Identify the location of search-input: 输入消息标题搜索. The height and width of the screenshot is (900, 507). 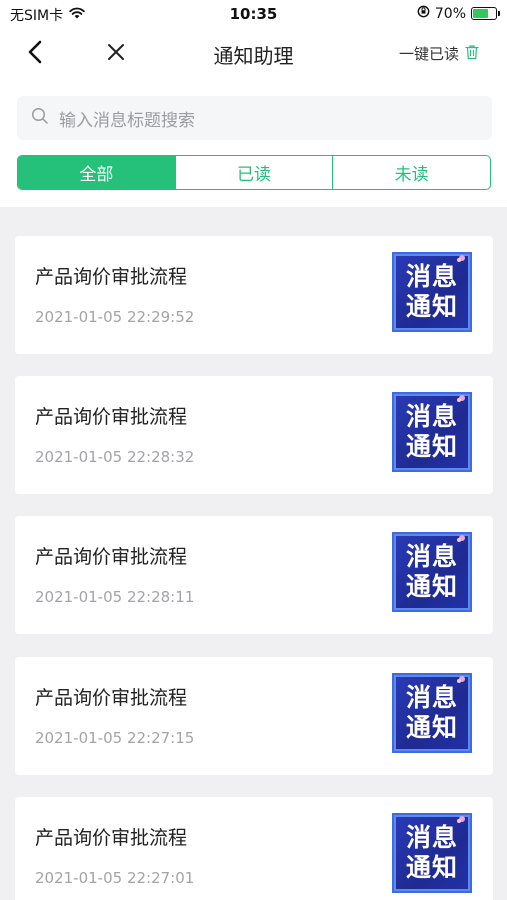
(254, 118).